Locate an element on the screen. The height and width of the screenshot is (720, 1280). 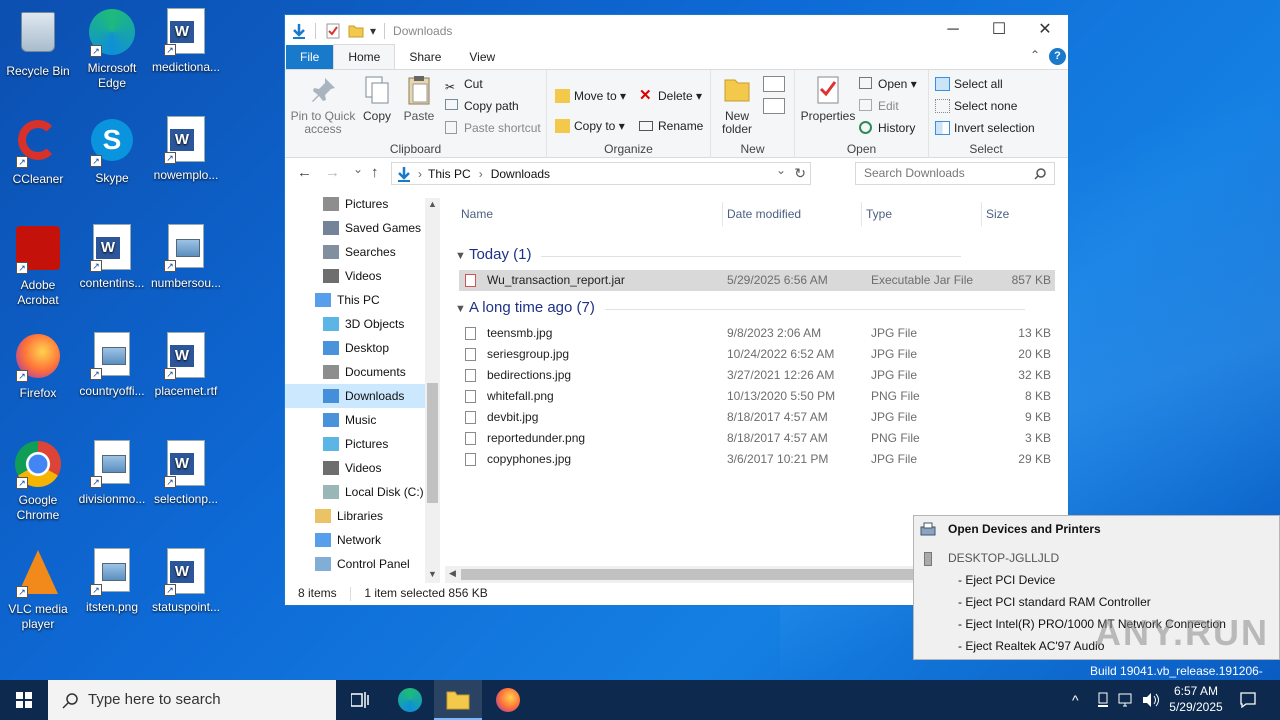
open-button: Open ▾ is located at coordinates (888, 84).